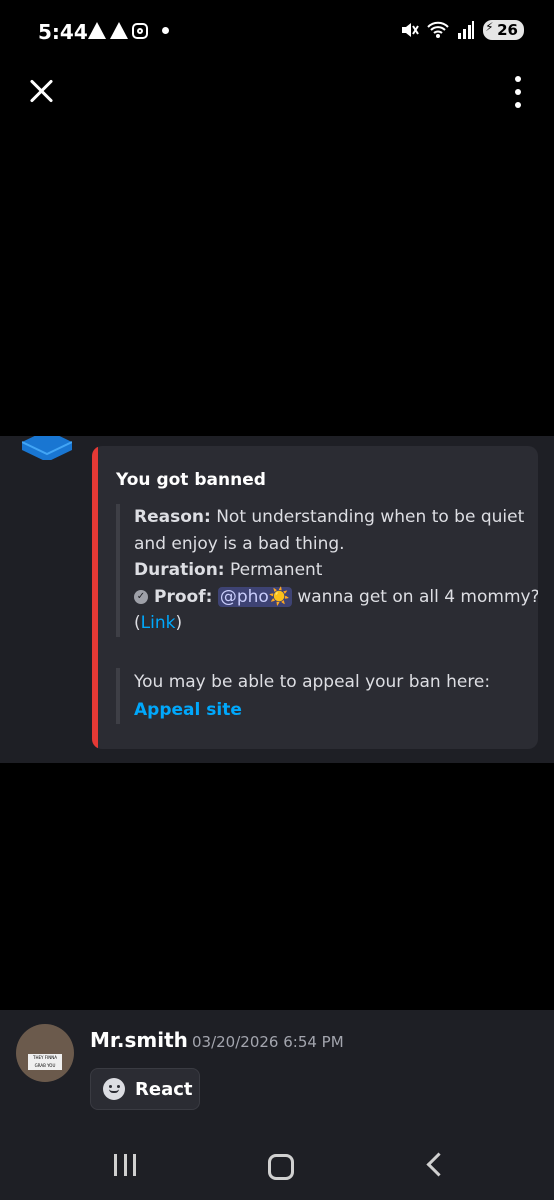 The width and height of the screenshot is (554, 1200). I want to click on system-icons: 26, so click(461, 30).